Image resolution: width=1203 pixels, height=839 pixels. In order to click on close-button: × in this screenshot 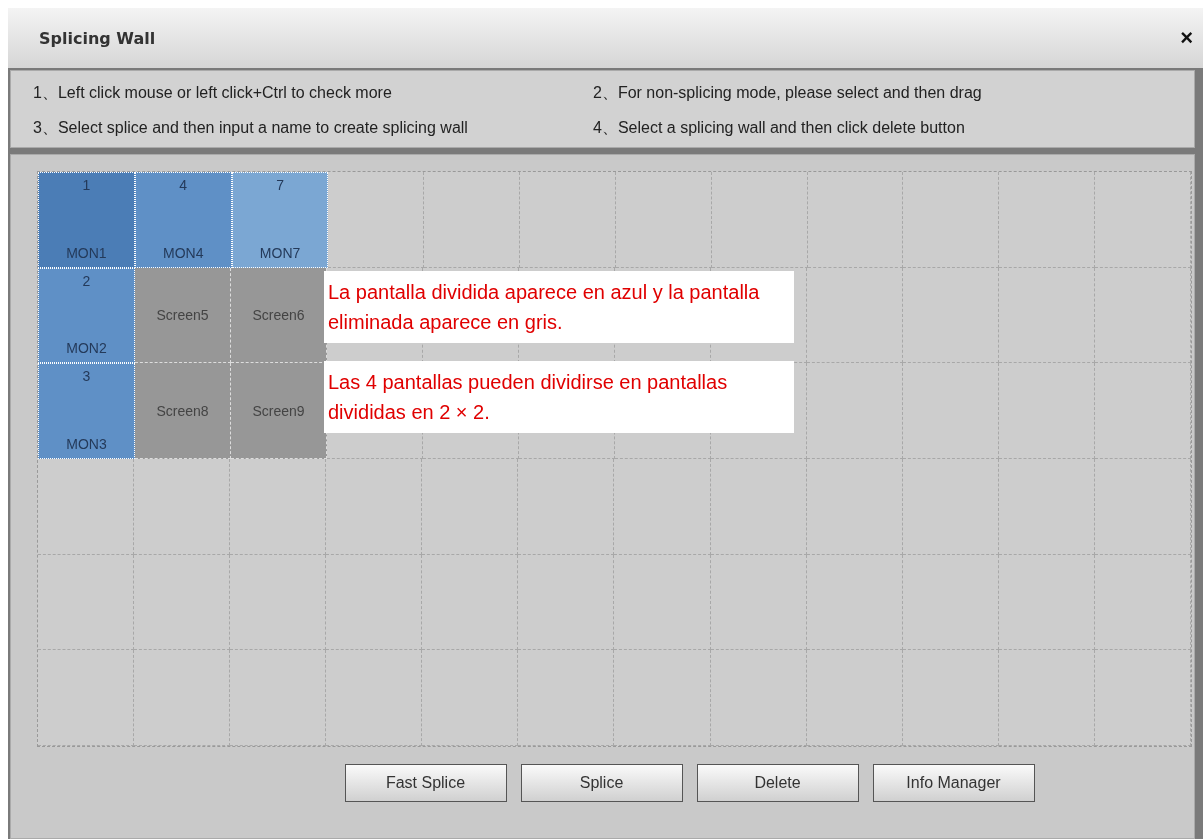, I will do `click(1186, 38)`.